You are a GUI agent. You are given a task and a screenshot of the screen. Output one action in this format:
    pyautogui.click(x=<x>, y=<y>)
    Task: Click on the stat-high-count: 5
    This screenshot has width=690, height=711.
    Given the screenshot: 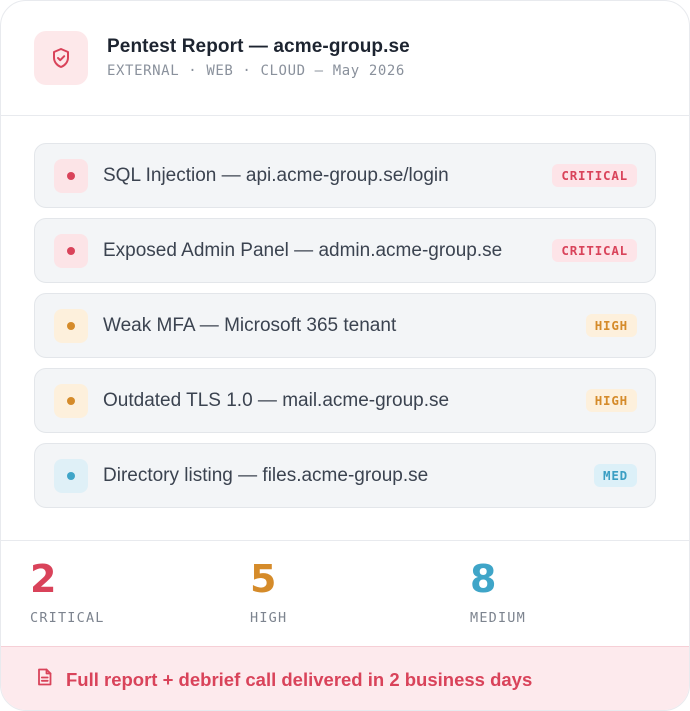 What is the action you would take?
    pyautogui.click(x=263, y=579)
    